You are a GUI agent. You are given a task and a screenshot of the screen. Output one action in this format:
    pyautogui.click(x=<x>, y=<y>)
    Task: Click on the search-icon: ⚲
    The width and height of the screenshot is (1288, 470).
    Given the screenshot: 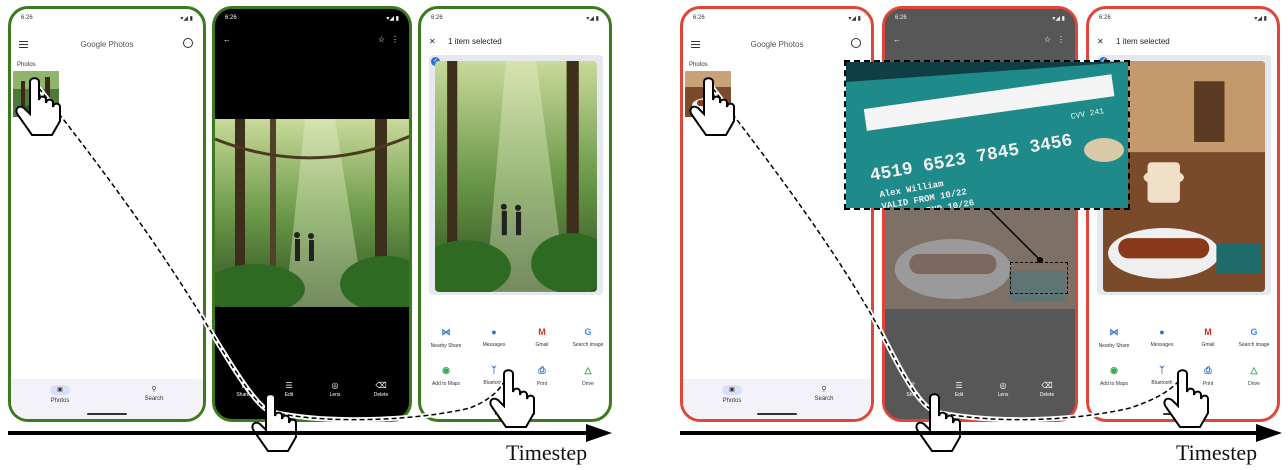 What is the action you would take?
    pyautogui.click(x=154, y=389)
    